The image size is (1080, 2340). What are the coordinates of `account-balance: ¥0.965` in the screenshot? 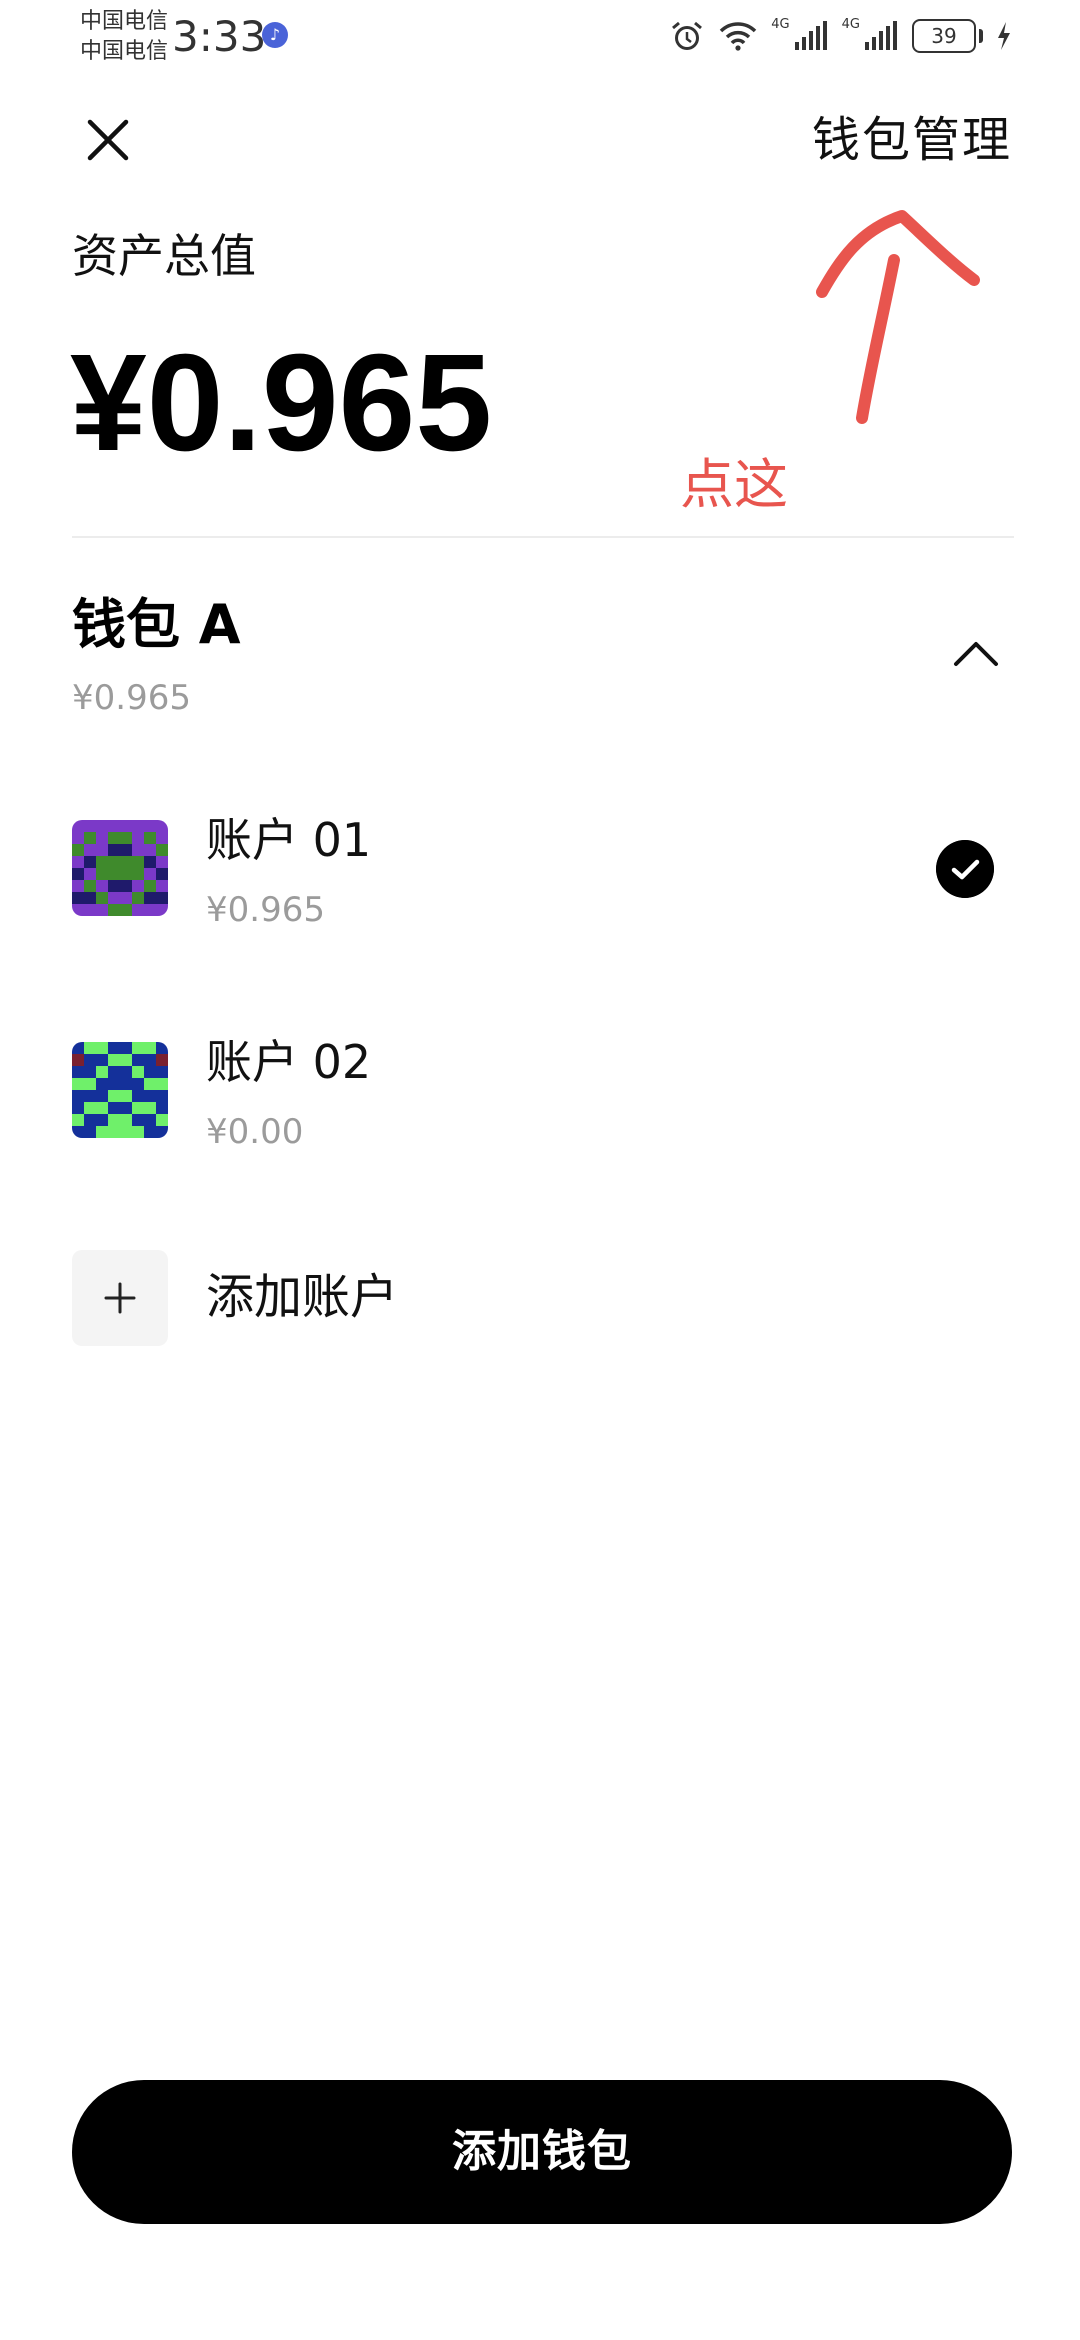 It's located at (265, 910).